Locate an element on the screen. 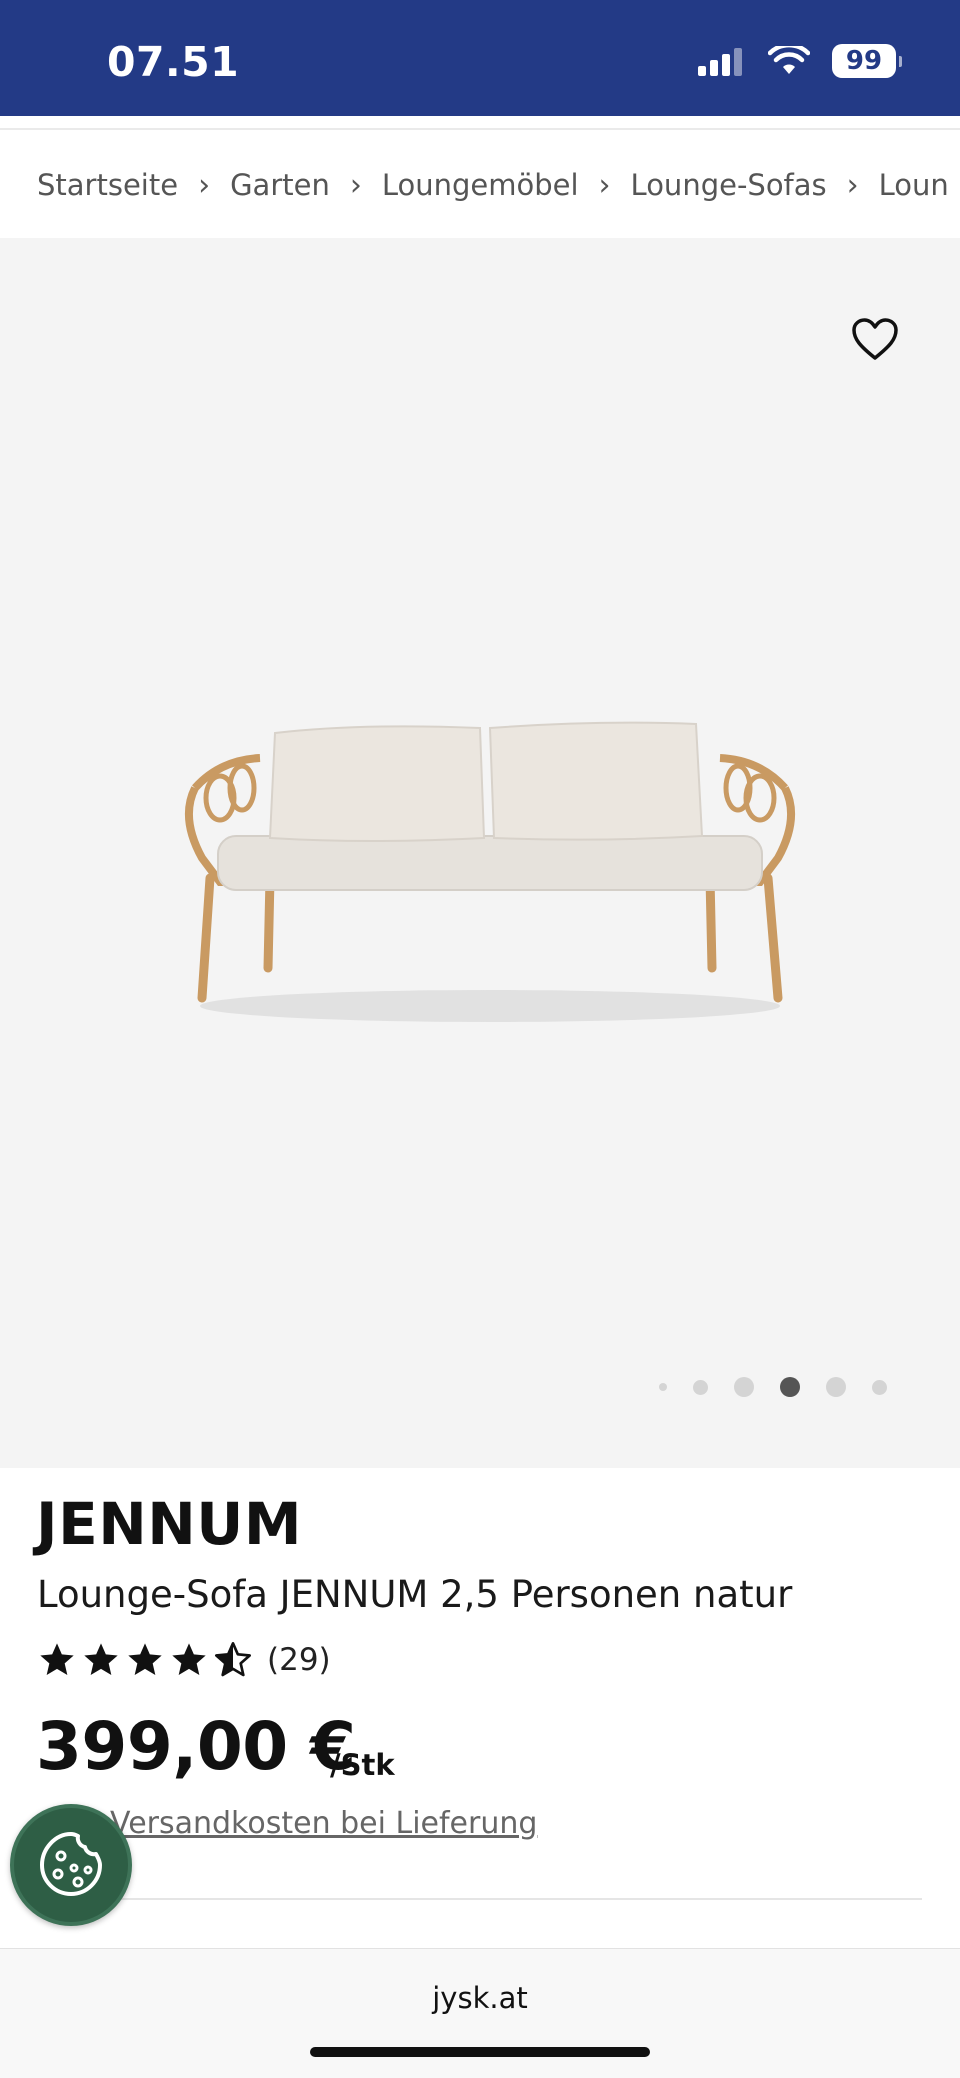  status-time: 07.51 is located at coordinates (173, 62).